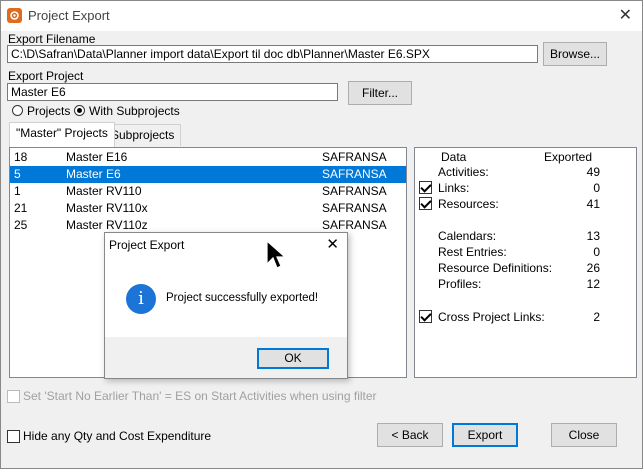  I want to click on export-button: Export, so click(485, 435).